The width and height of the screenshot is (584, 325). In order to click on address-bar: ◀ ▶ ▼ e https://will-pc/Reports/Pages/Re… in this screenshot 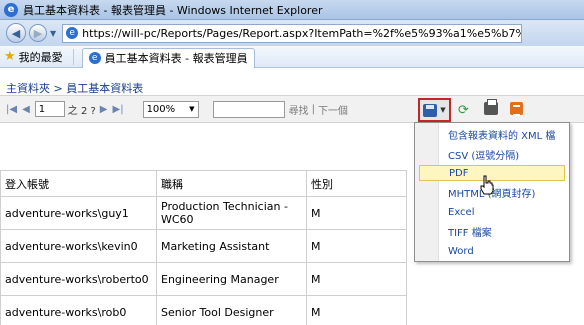, I will do `click(292, 33)`.